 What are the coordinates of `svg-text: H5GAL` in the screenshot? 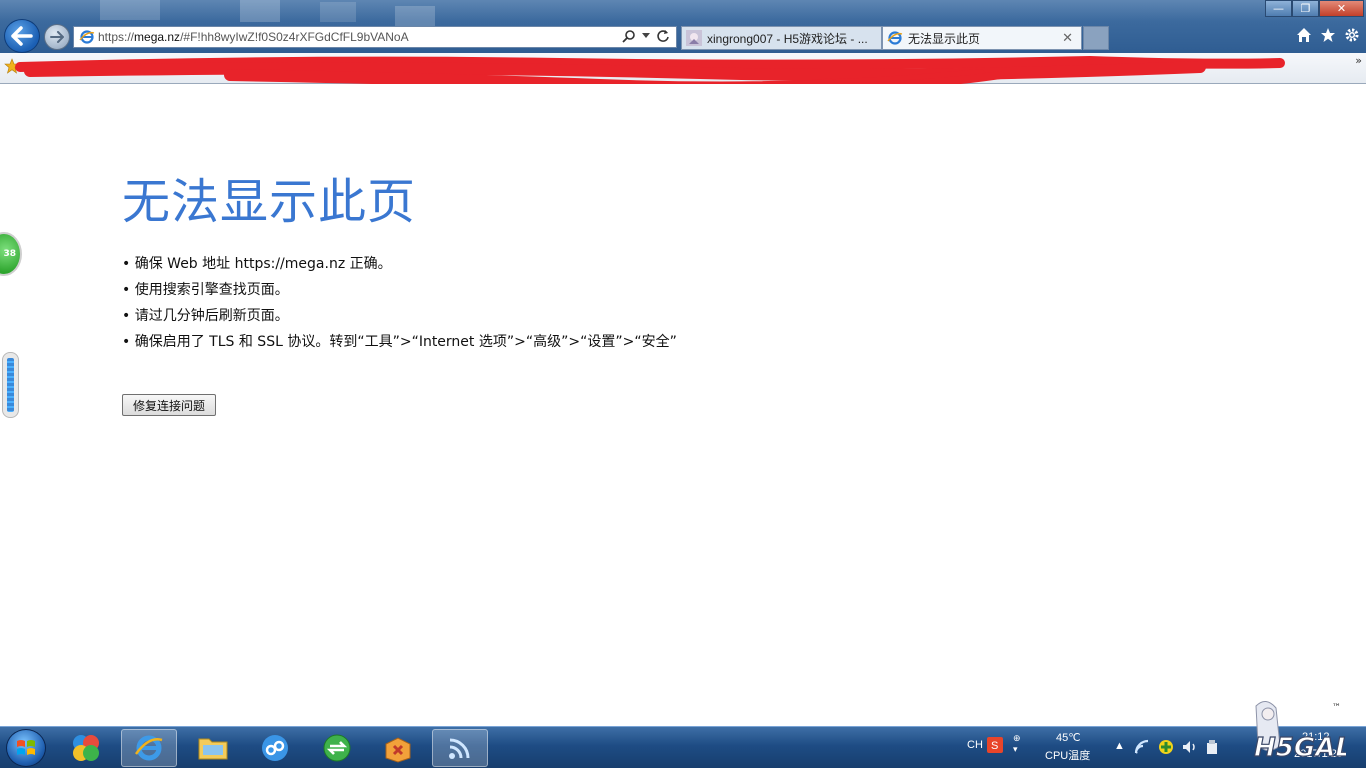 It's located at (1300, 748).